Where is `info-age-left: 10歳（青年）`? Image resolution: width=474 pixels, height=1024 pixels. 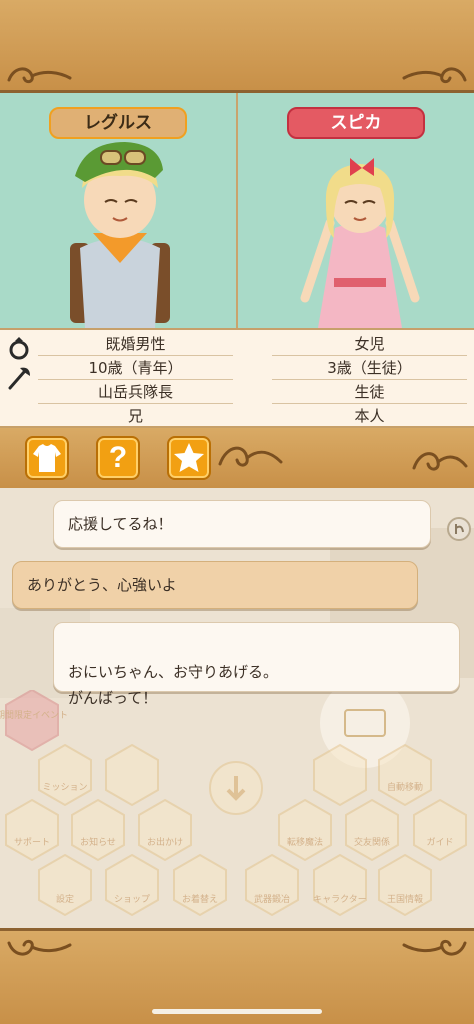
info-age-left: 10歳（青年） is located at coordinates (135, 368).